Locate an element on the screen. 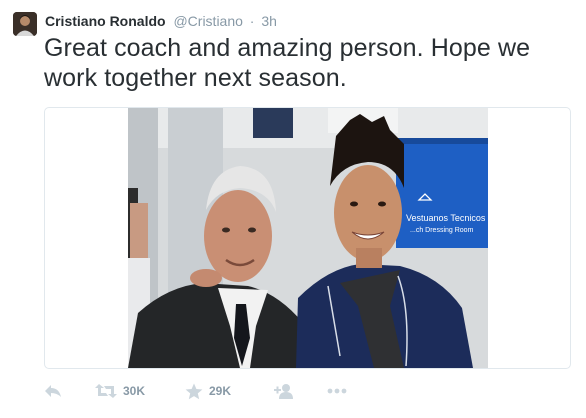  tweet-actions: 30K 29K is located at coordinates (214, 391).